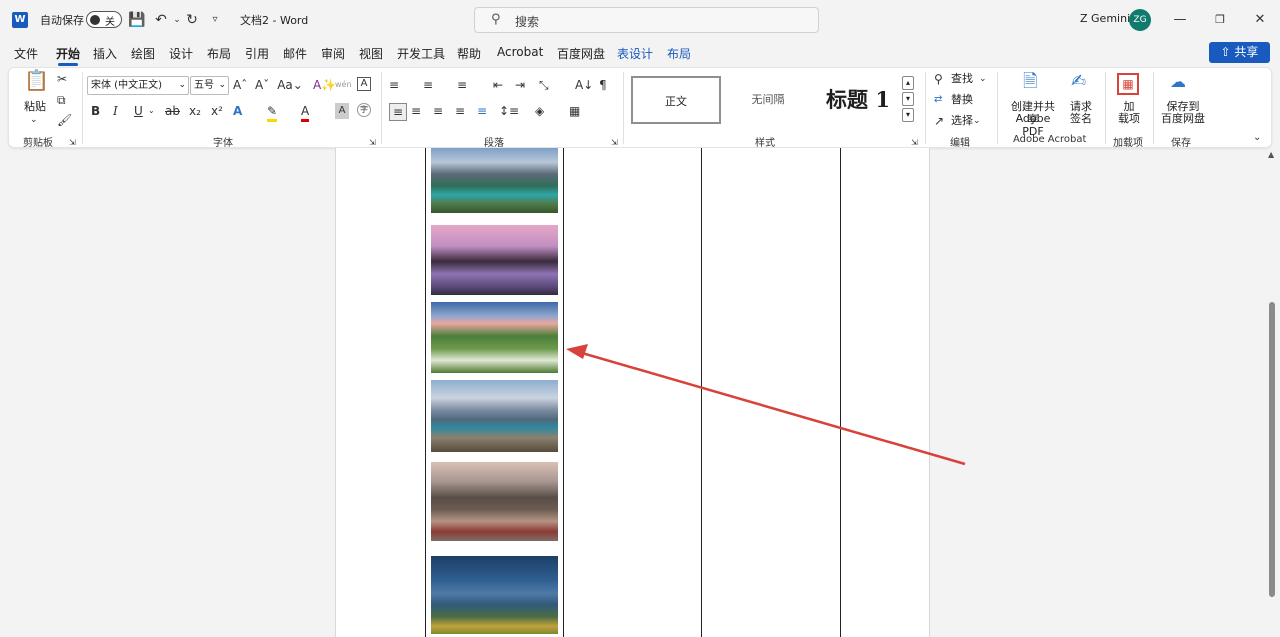  I want to click on clear-formatting-icon: A✨, so click(324, 85).